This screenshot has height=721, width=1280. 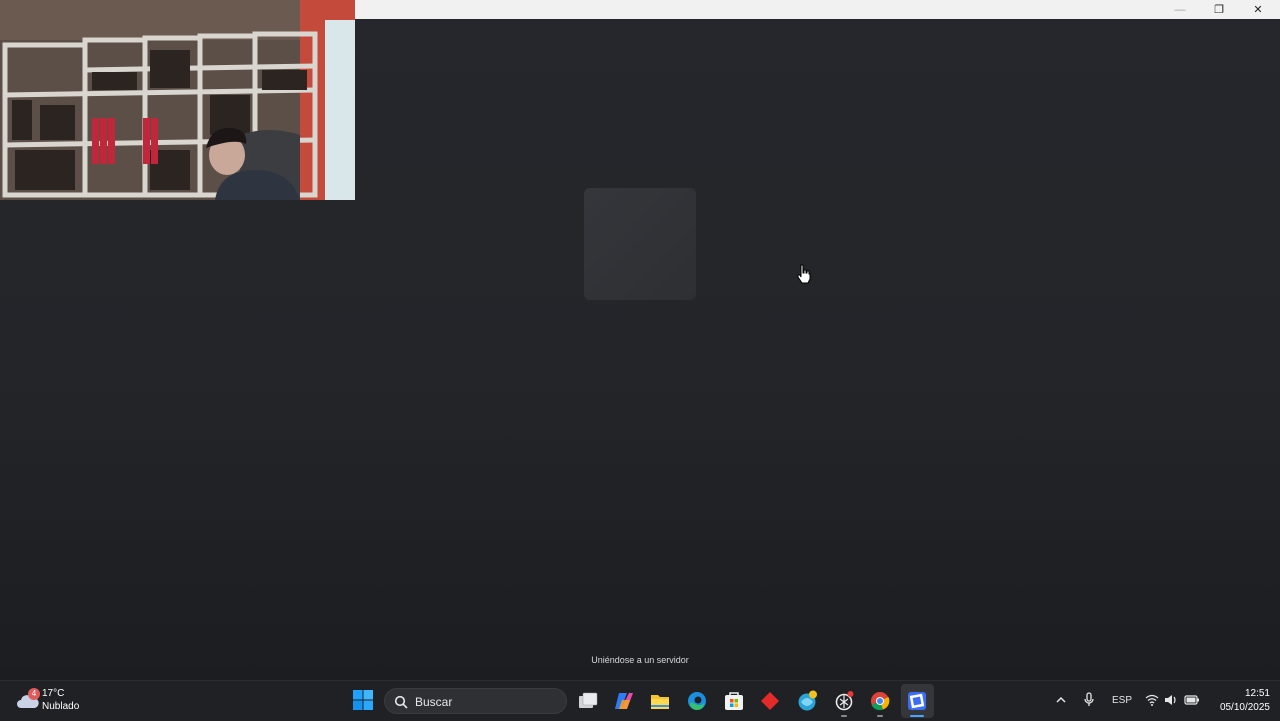 What do you see at coordinates (770, 701) in the screenshot?
I see `red-diamond-app-icon` at bounding box center [770, 701].